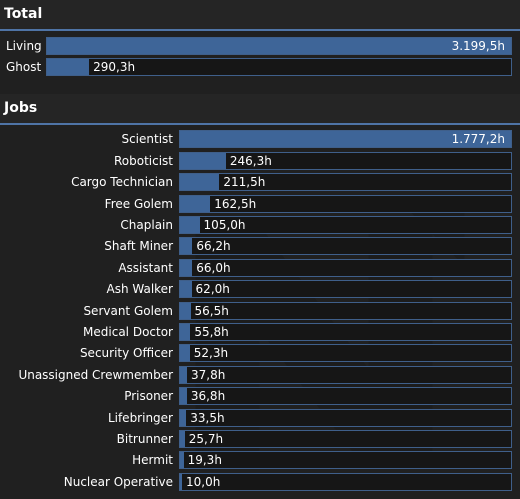 The width and height of the screenshot is (520, 499). What do you see at coordinates (138, 203) in the screenshot?
I see `jobs-row-label: Free Golem` at bounding box center [138, 203].